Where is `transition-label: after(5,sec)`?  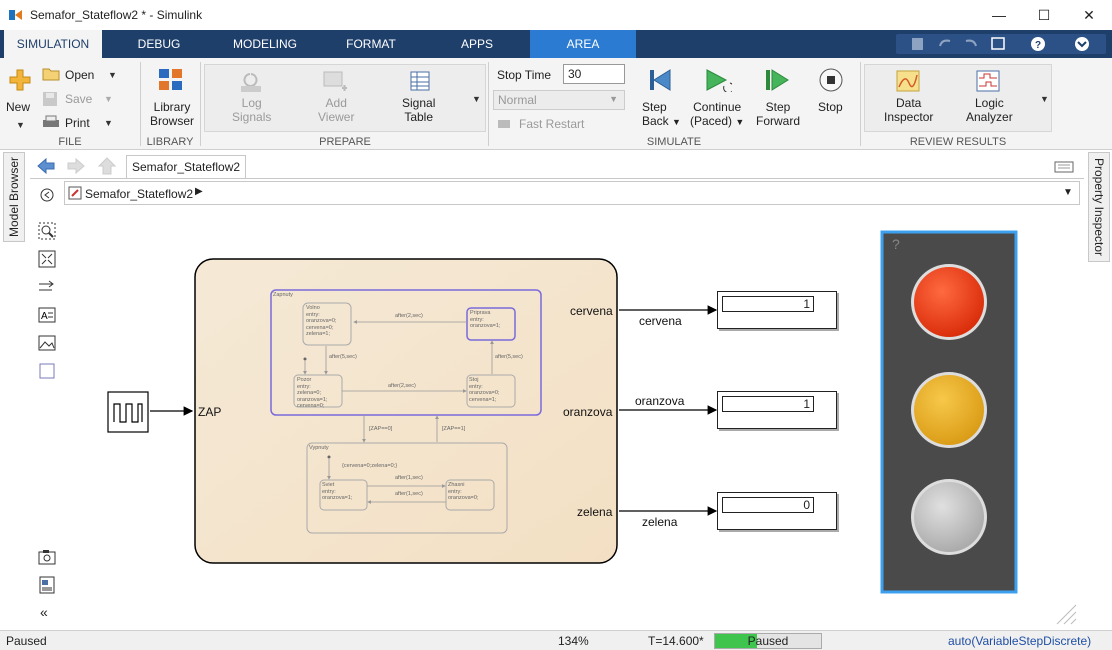
transition-label: after(5,sec) is located at coordinates (509, 357).